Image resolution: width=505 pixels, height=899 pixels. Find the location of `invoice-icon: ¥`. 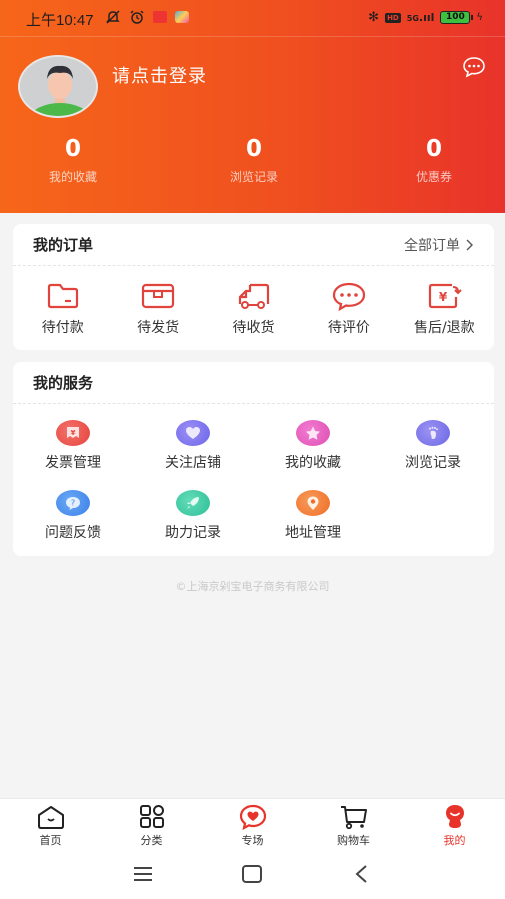

invoice-icon: ¥ is located at coordinates (73, 433).